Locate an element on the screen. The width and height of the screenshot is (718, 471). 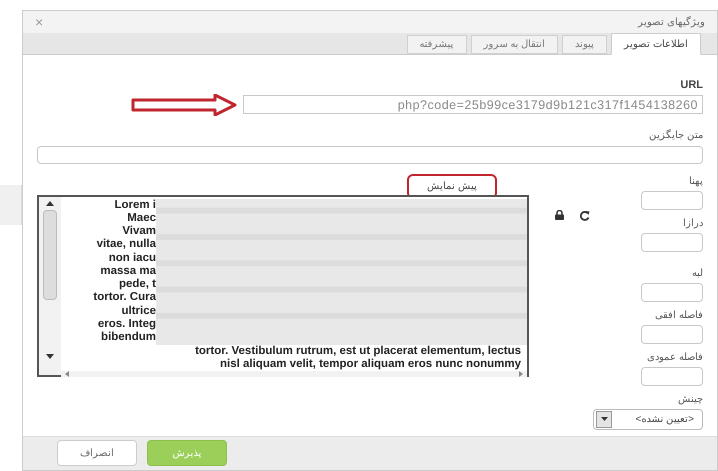
preview-text-line: eros. Integ is located at coordinates (127, 324).